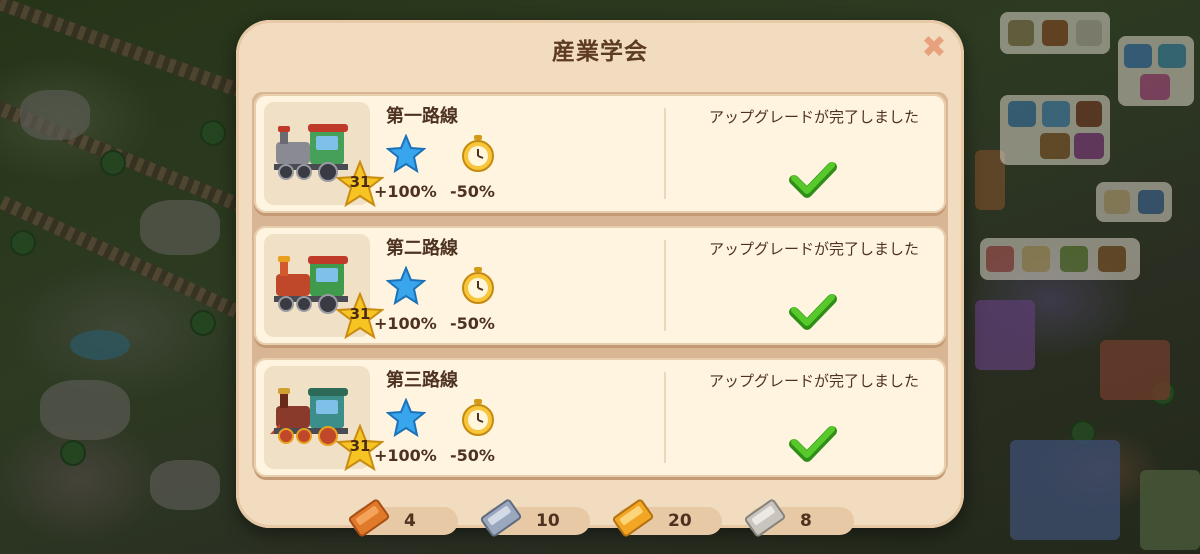  What do you see at coordinates (765, 518) in the screenshot?
I see `platinum-ingot-icon` at bounding box center [765, 518].